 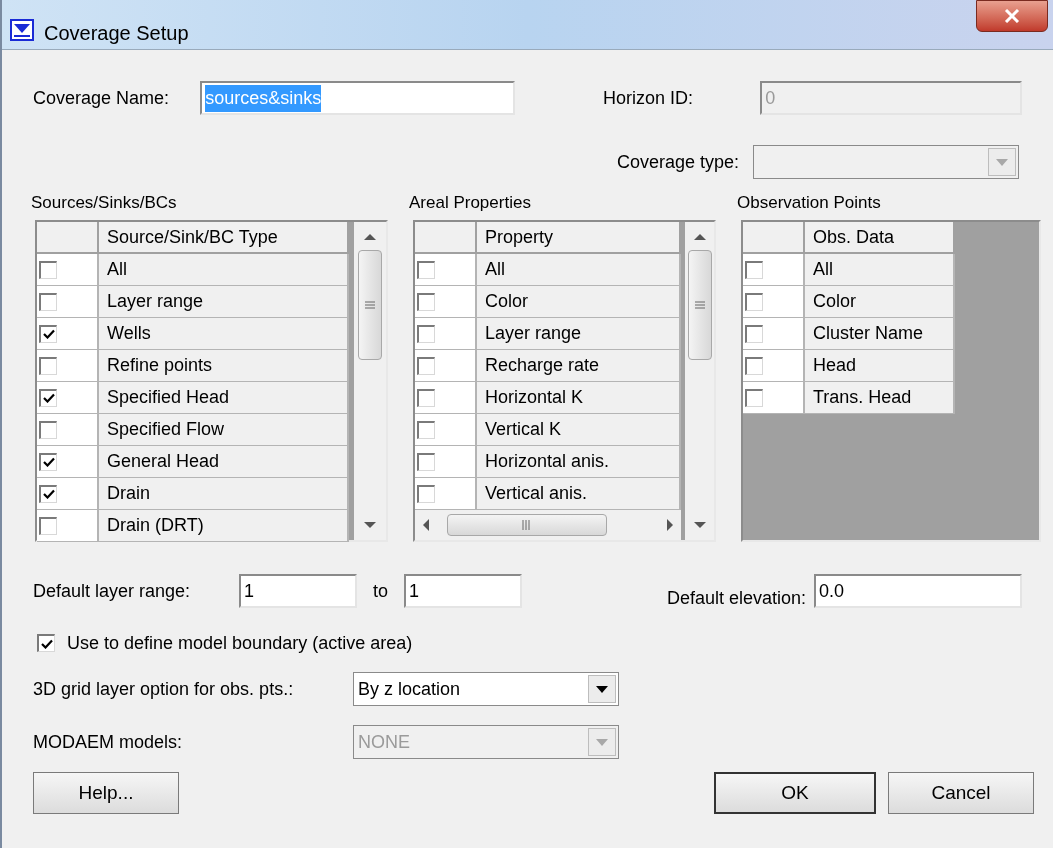 I want to click on default-elevation-field: 0.0, so click(x=918, y=591).